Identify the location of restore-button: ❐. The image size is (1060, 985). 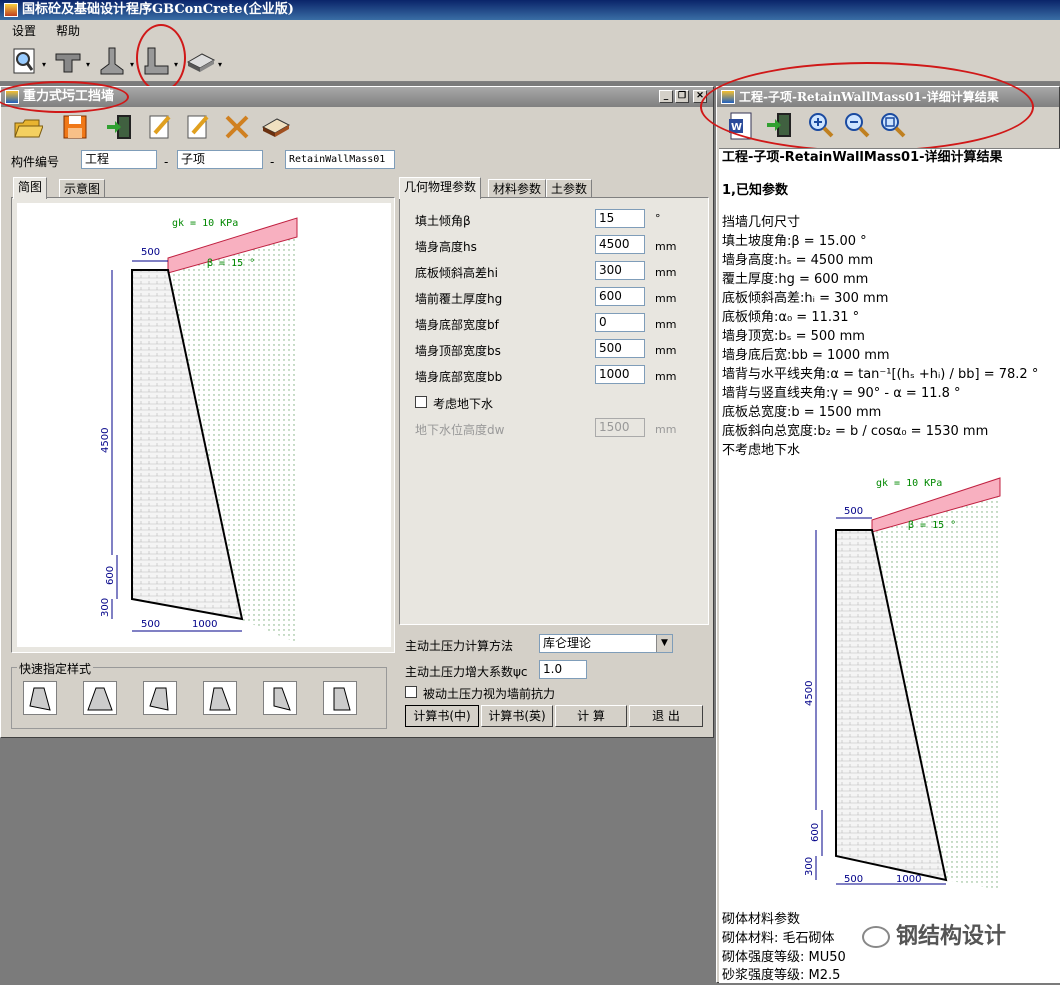
(682, 96).